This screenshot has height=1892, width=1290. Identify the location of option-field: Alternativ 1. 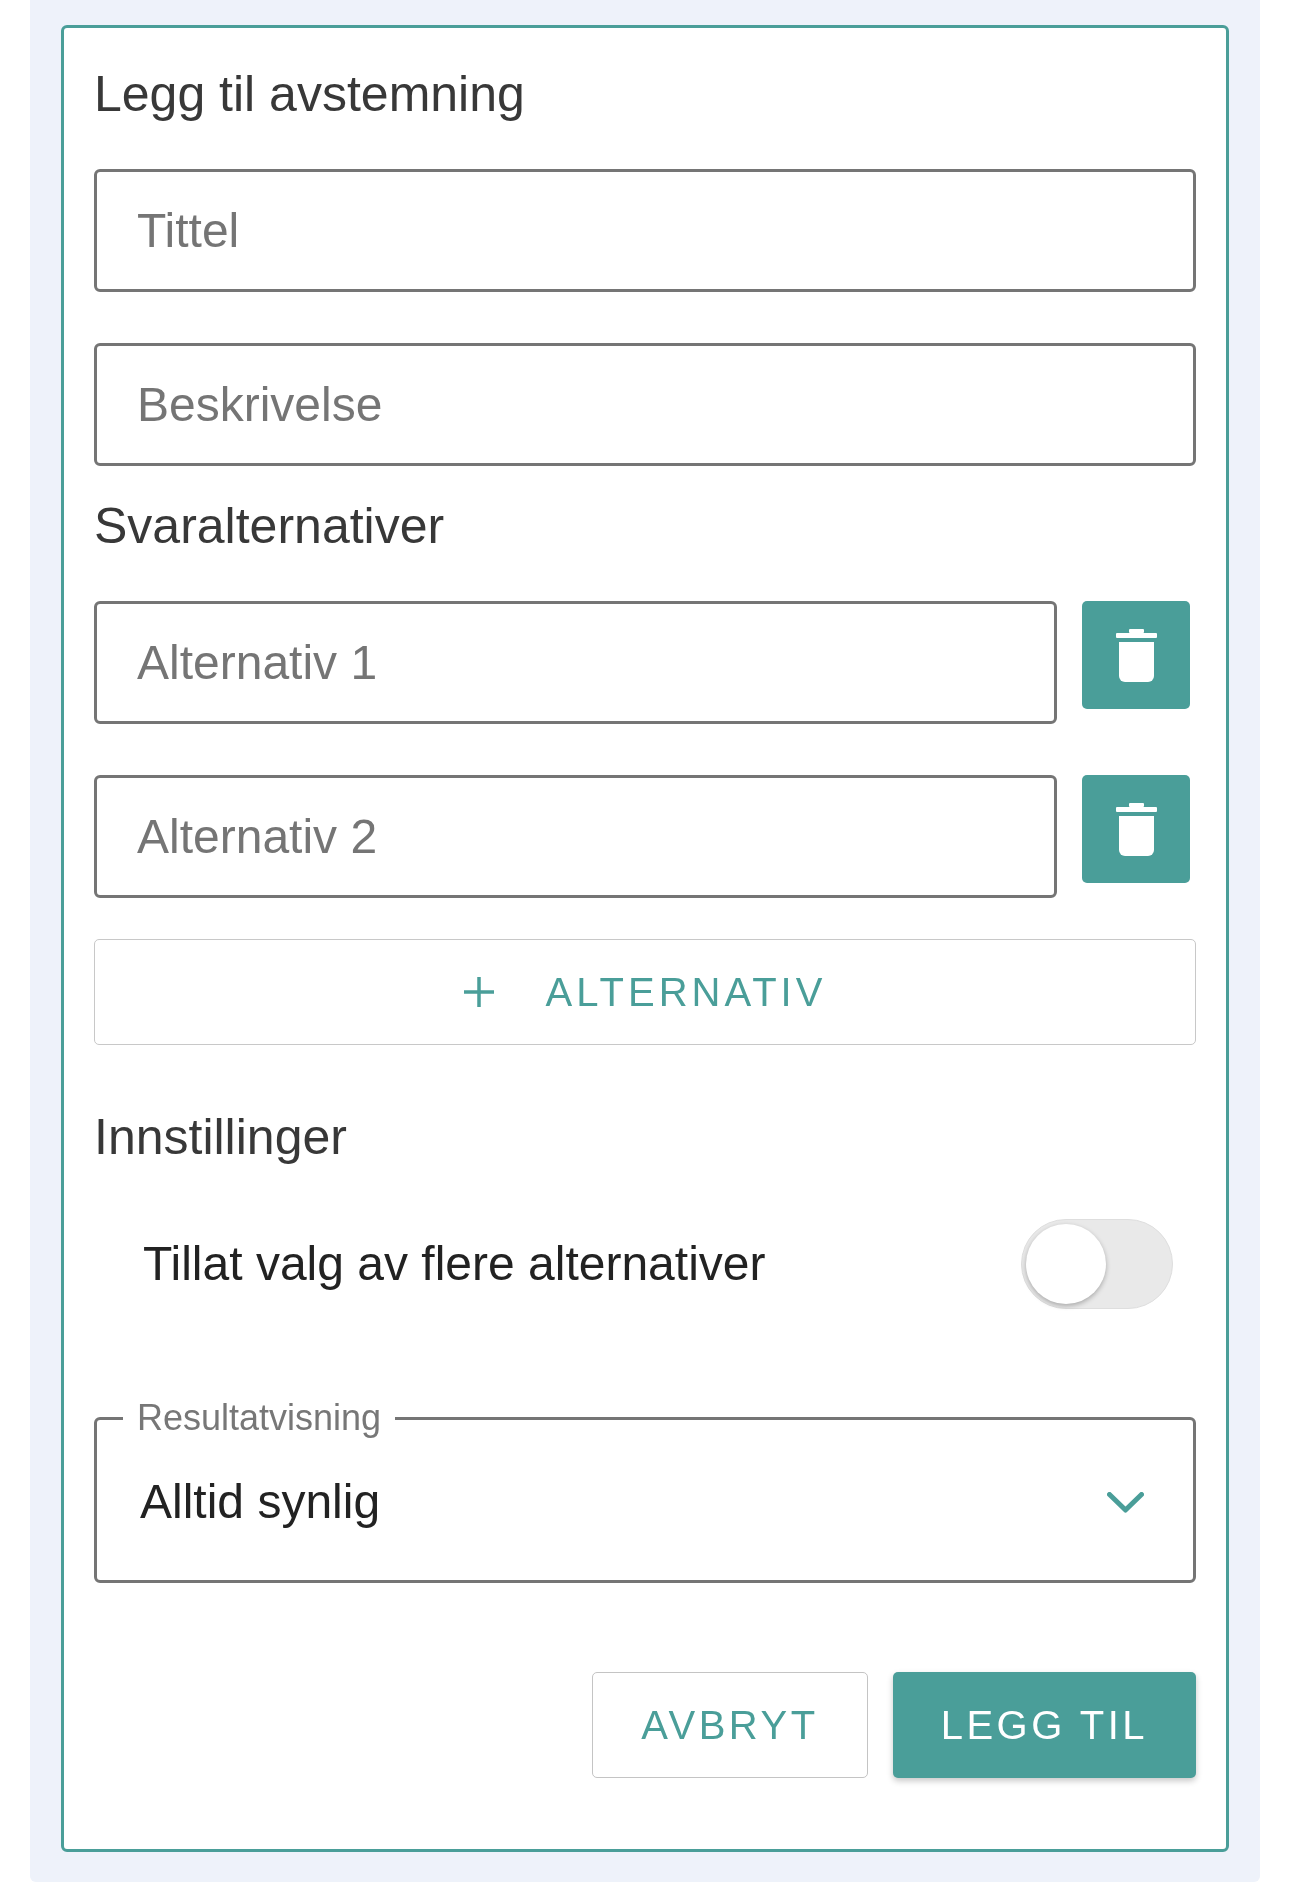
(575, 662).